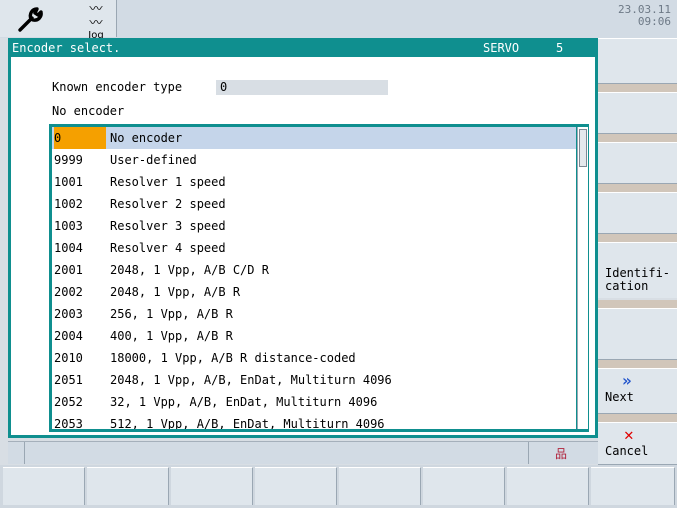  What do you see at coordinates (175, 292) in the screenshot?
I see `encoder-description: 2048, 1 Vpp, A/B R` at bounding box center [175, 292].